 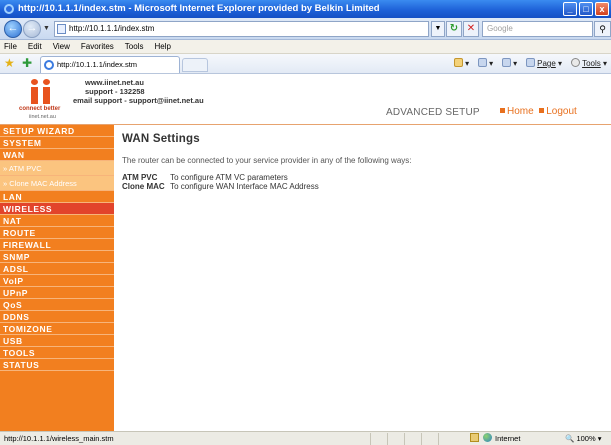 I want to click on logo-url: iinet.net.au, so click(x=42, y=117).